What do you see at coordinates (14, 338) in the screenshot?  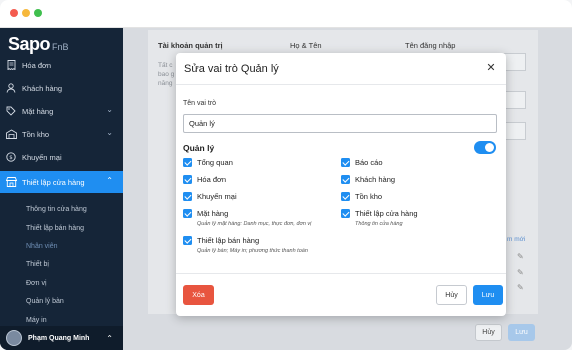 I see `avatar` at bounding box center [14, 338].